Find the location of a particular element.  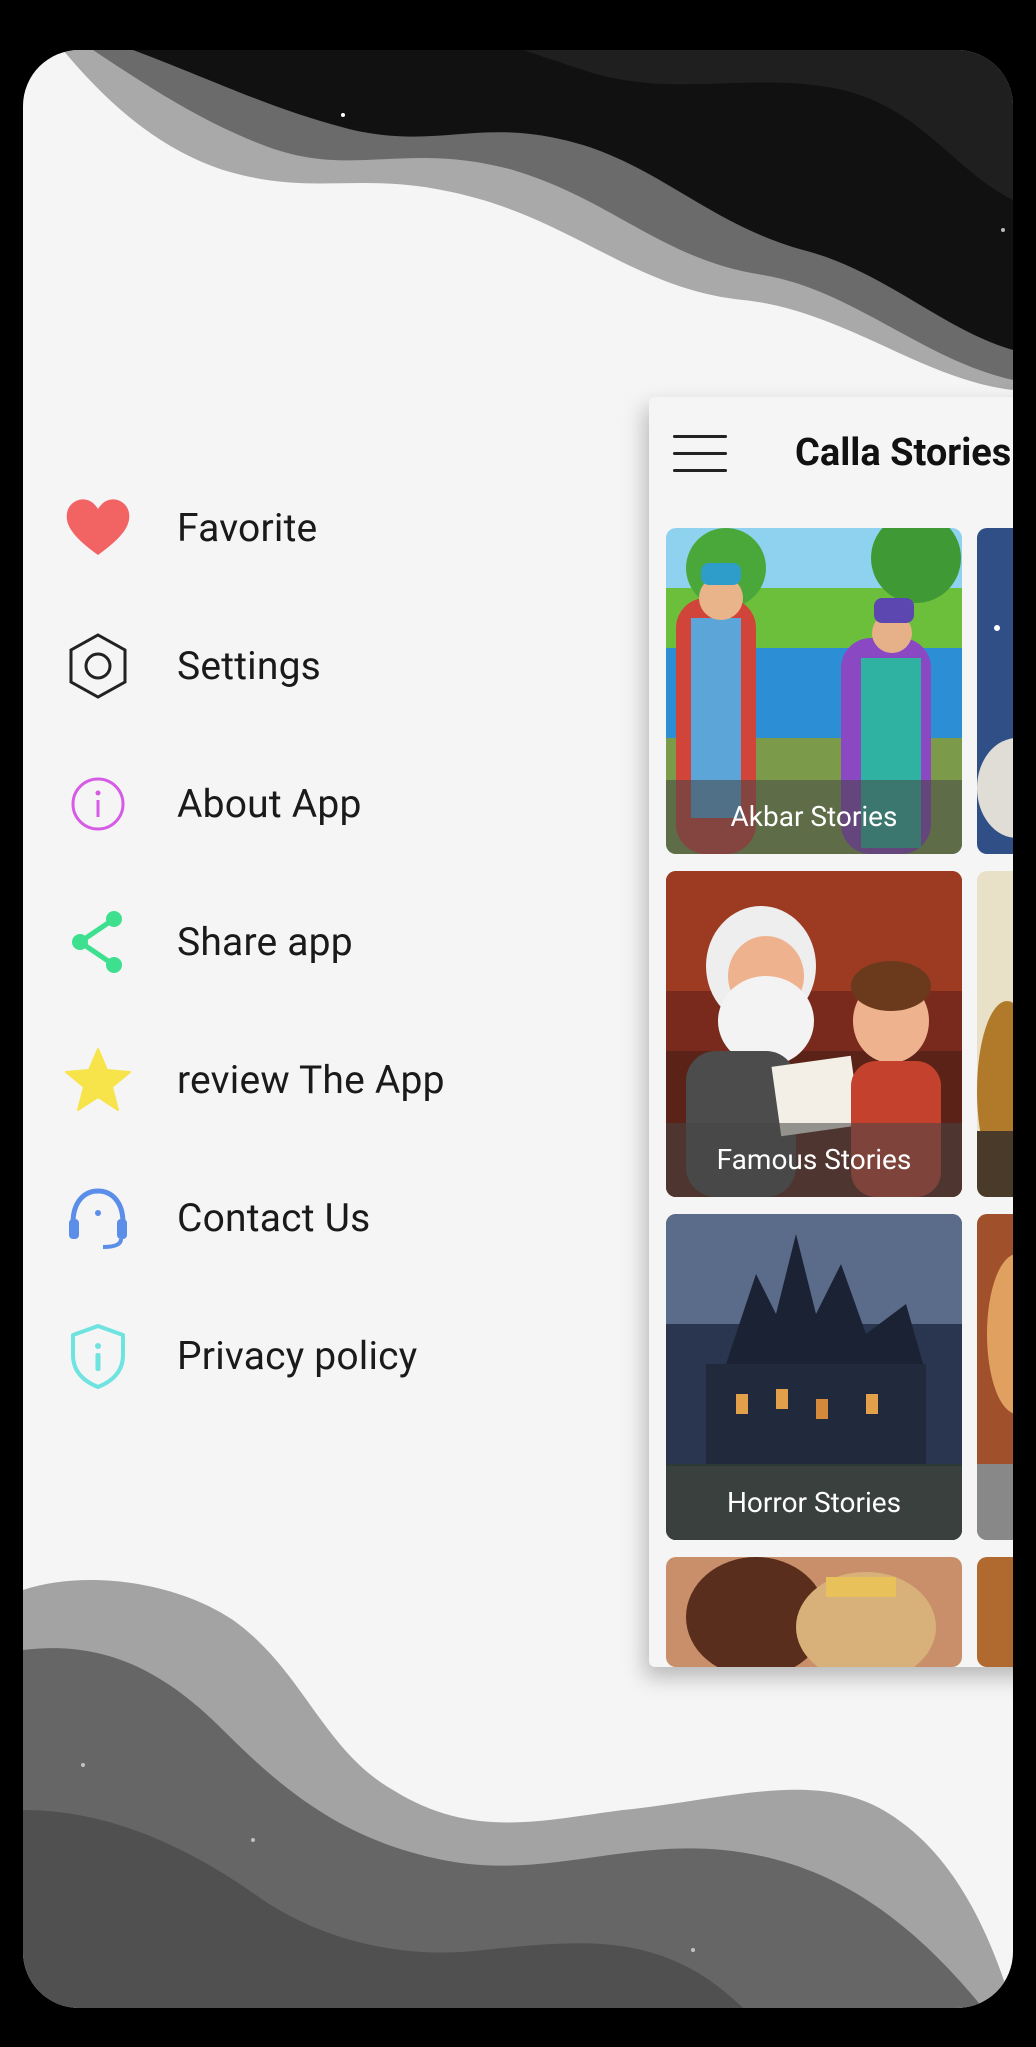

menu-item-privacy-policy: Privacy policy is located at coordinates (323, 1356).